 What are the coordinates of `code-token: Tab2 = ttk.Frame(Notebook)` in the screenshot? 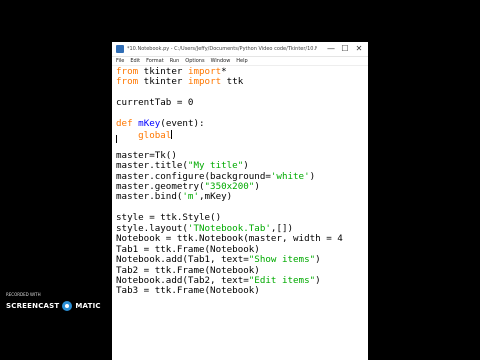 It's located at (188, 270).